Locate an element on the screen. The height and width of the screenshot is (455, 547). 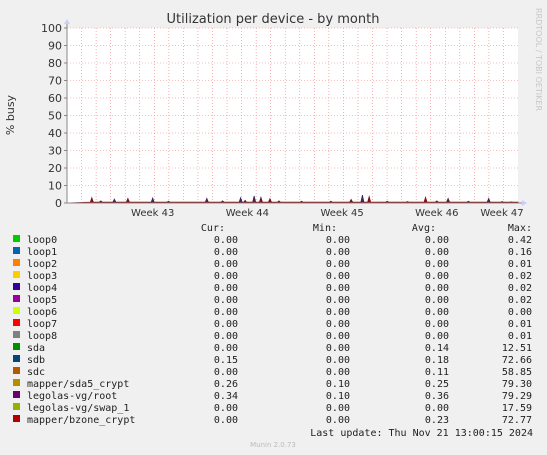
y-tick-label: 80 is located at coordinates (55, 63).